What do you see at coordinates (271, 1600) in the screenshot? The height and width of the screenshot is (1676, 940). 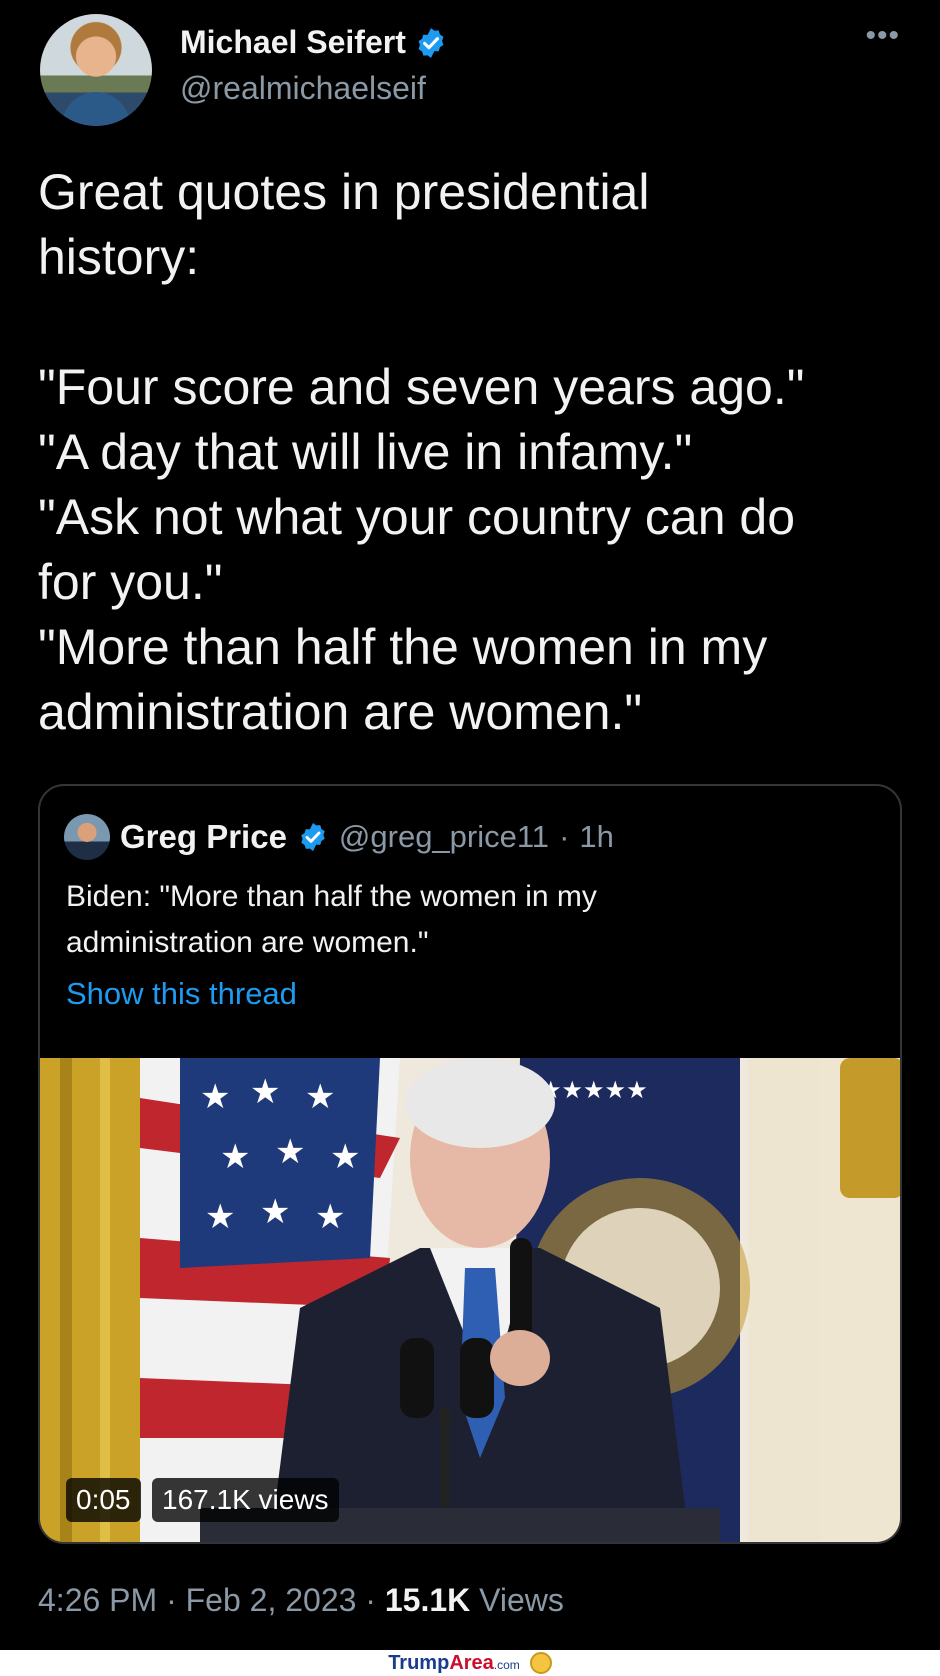 I see `tweet-date: Feb 2, 2023` at bounding box center [271, 1600].